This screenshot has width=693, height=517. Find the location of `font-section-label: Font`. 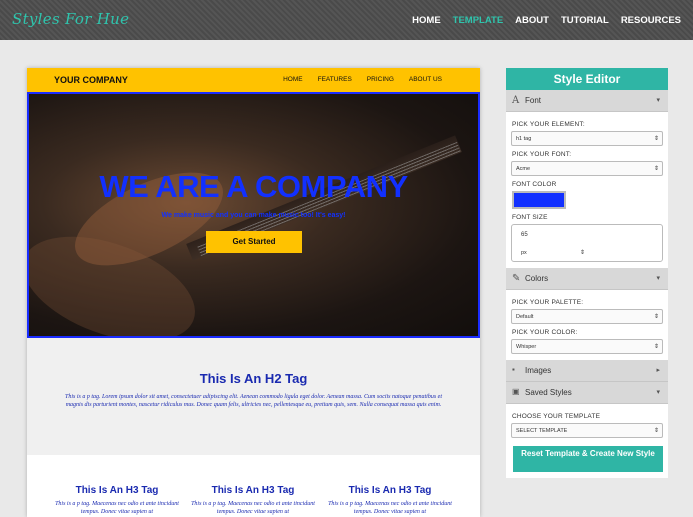

font-section-label: Font is located at coordinates (533, 100).